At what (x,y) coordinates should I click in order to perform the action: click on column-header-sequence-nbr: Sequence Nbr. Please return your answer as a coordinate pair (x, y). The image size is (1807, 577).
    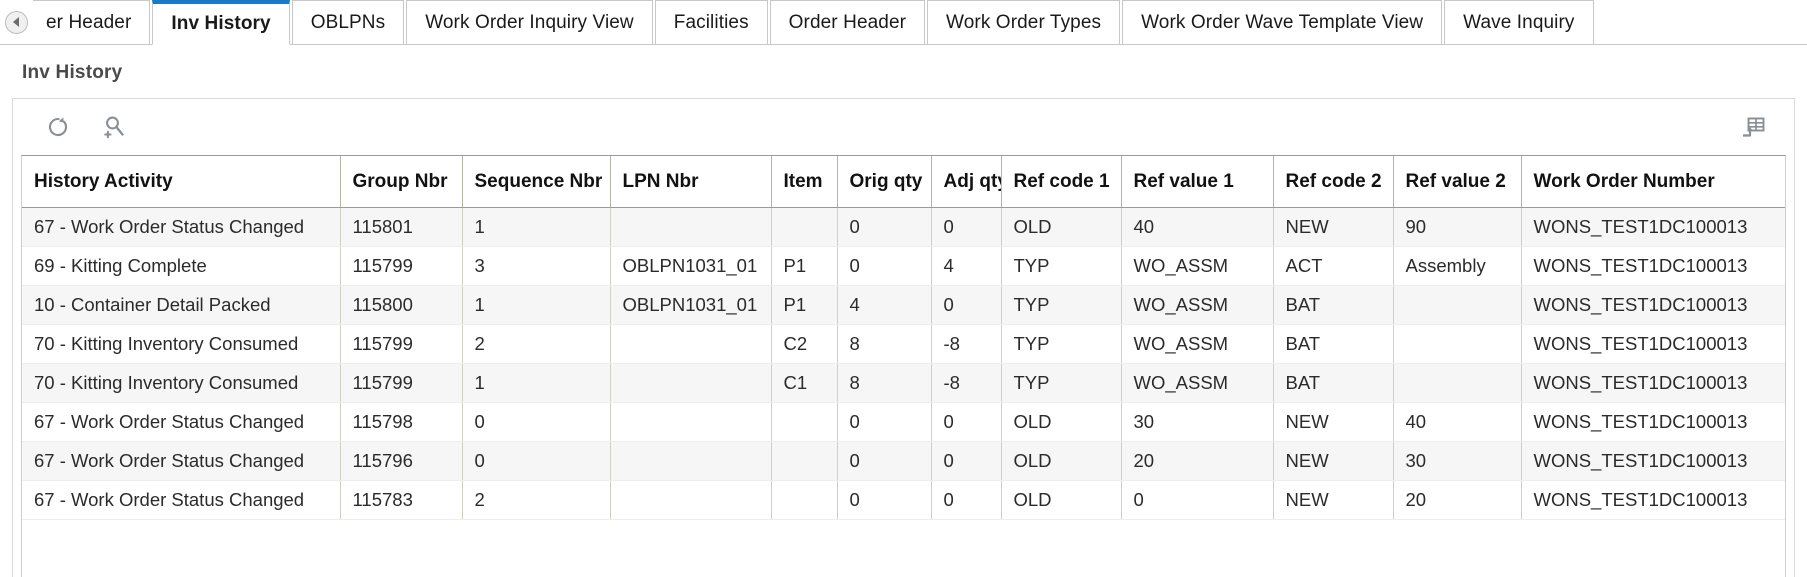
    Looking at the image, I should click on (536, 182).